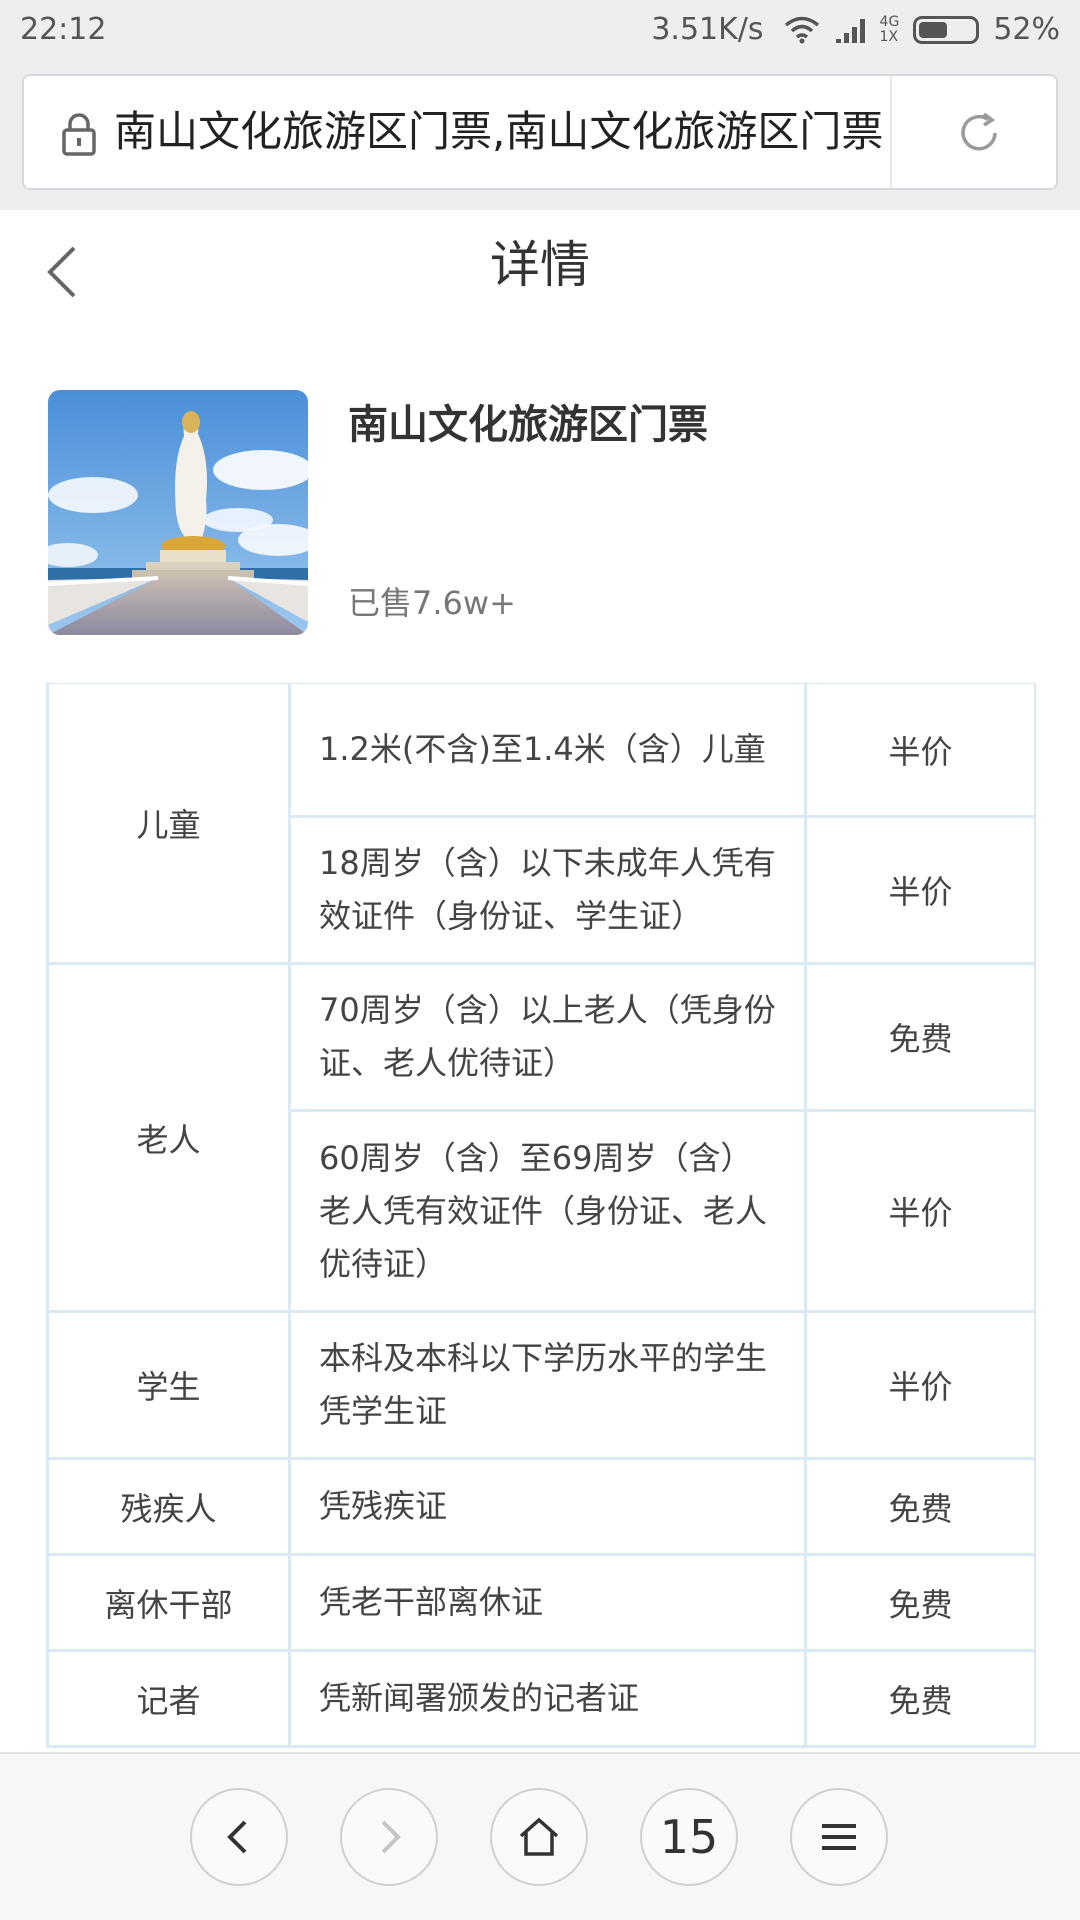 The height and width of the screenshot is (1920, 1080). I want to click on table-row: 学生 本科及本科以下学历水平的学生凭学生证 半价, so click(541, 1385).